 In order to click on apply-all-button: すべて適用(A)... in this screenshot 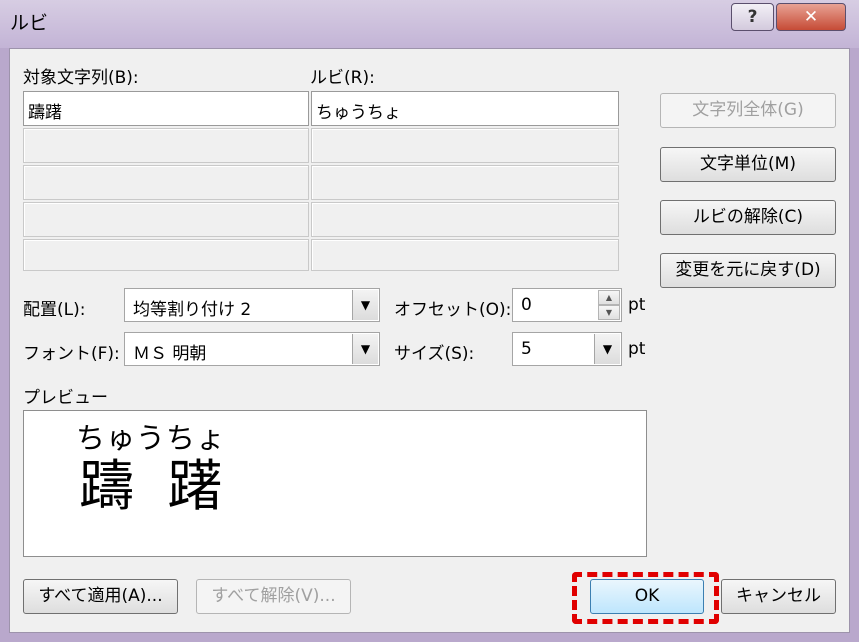, I will do `click(100, 596)`.